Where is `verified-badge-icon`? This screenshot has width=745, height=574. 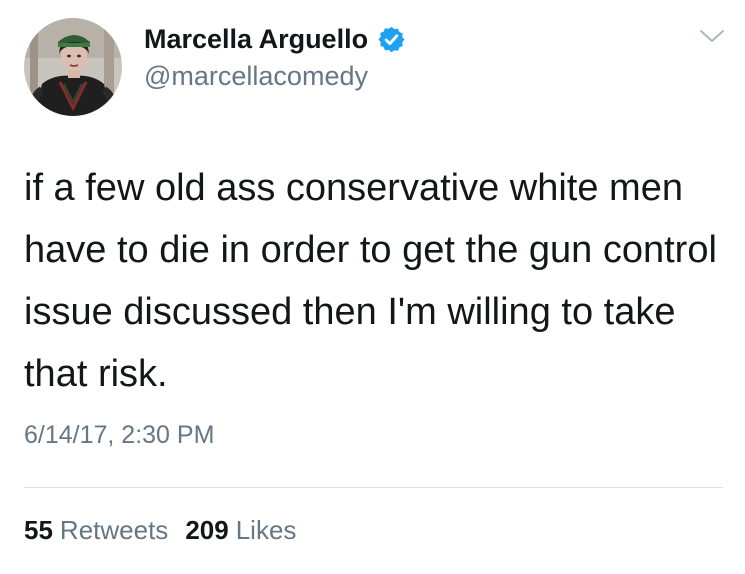 verified-badge-icon is located at coordinates (391, 39).